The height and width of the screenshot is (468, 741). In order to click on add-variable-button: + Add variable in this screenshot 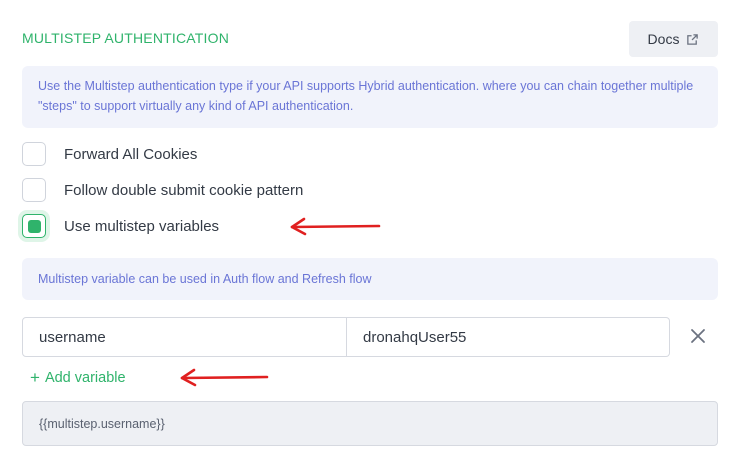, I will do `click(78, 377)`.